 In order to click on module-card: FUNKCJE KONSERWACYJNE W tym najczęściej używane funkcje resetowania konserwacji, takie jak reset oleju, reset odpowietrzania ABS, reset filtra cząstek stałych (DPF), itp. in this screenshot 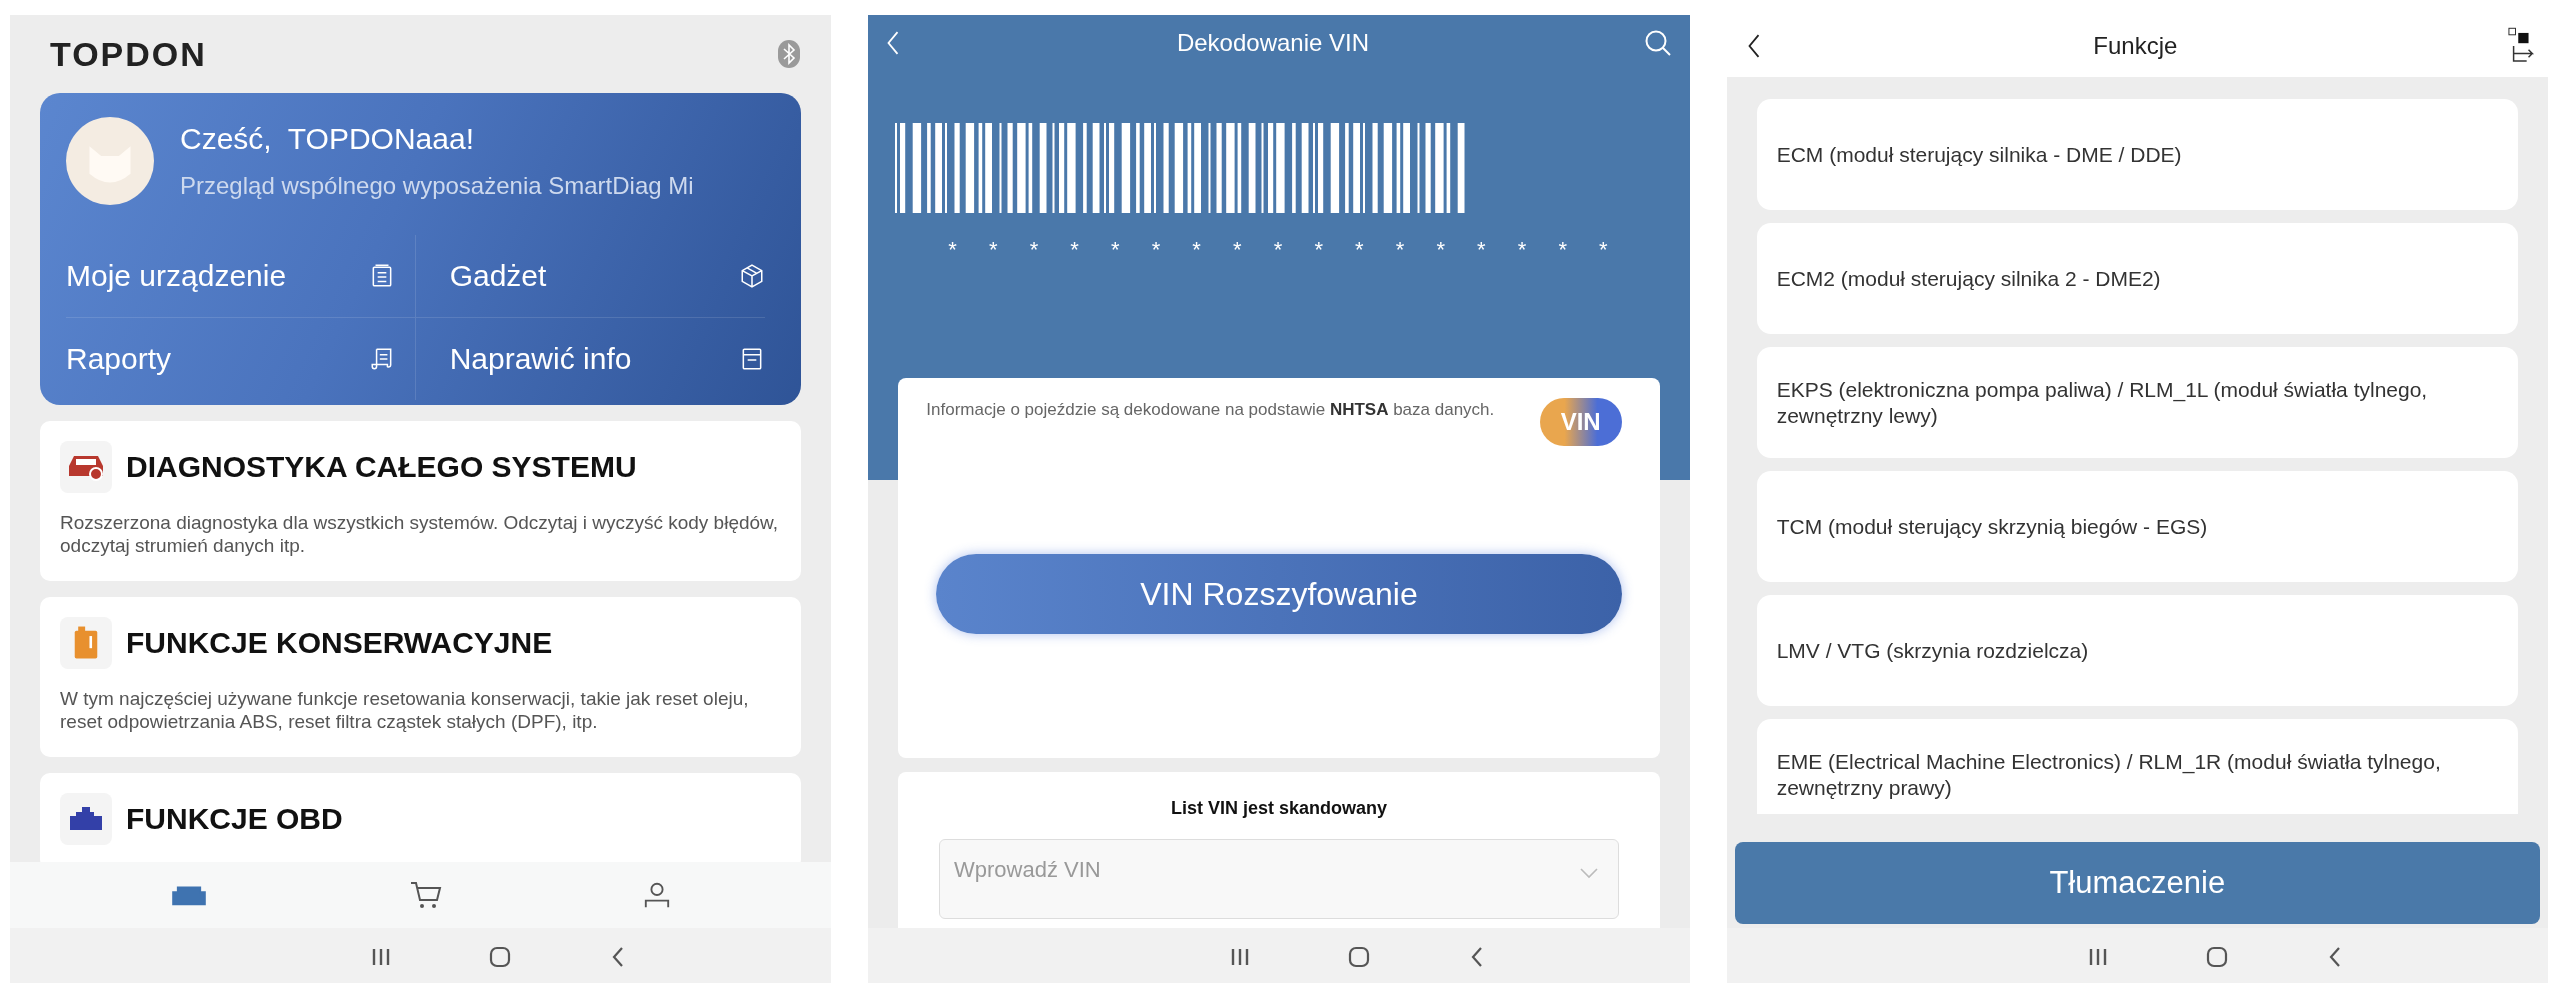, I will do `click(421, 677)`.